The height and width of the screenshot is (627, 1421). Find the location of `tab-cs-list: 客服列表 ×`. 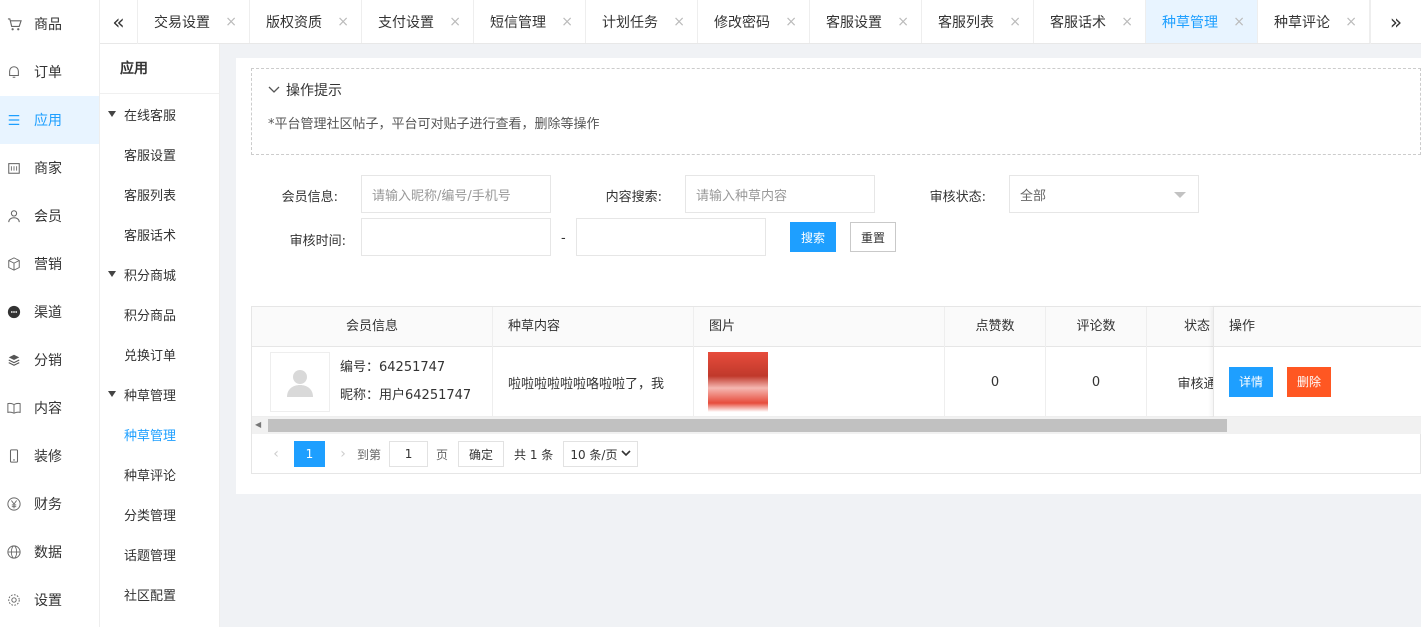

tab-cs-list: 客服列表 × is located at coordinates (978, 21).